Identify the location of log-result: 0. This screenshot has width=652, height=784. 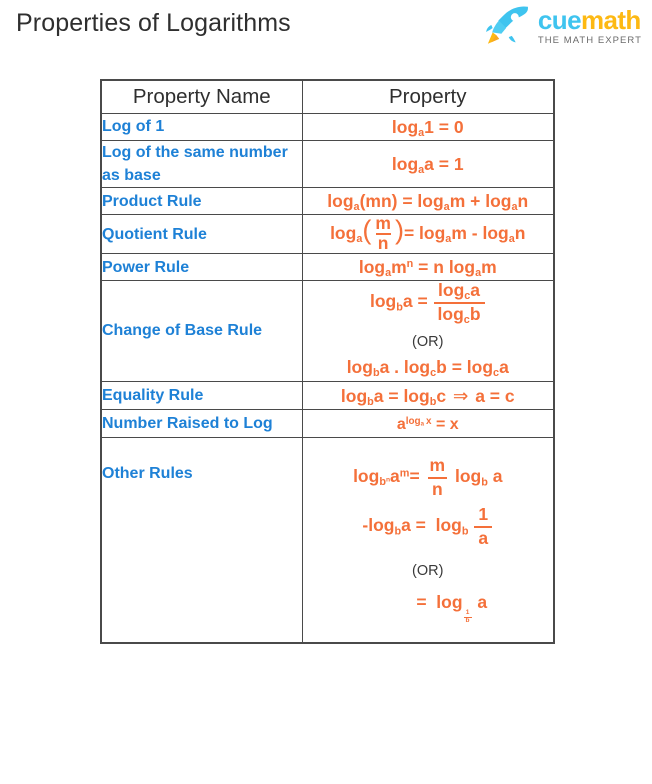
(458, 126).